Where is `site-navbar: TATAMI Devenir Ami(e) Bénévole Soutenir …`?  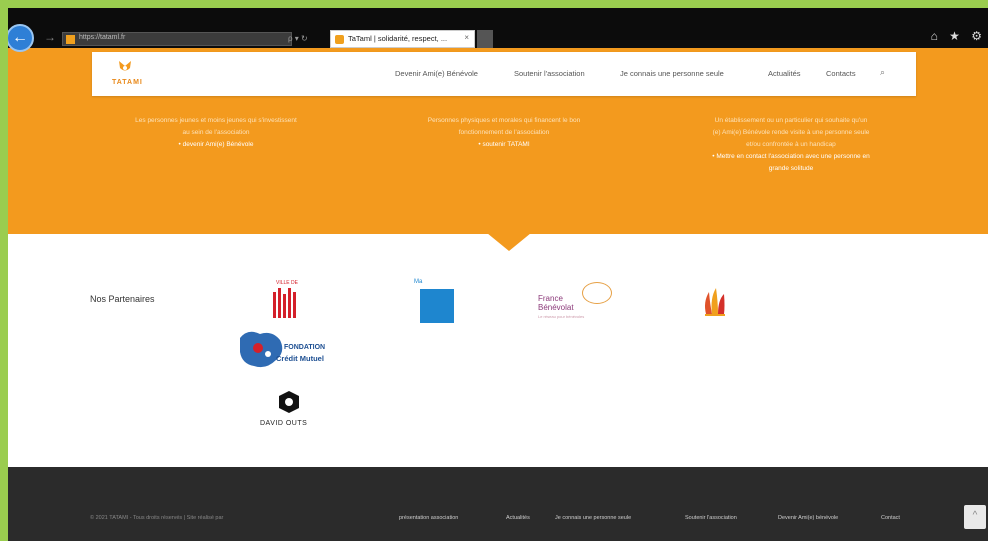 site-navbar: TATAMI Devenir Ami(e) Bénévole Soutenir … is located at coordinates (504, 74).